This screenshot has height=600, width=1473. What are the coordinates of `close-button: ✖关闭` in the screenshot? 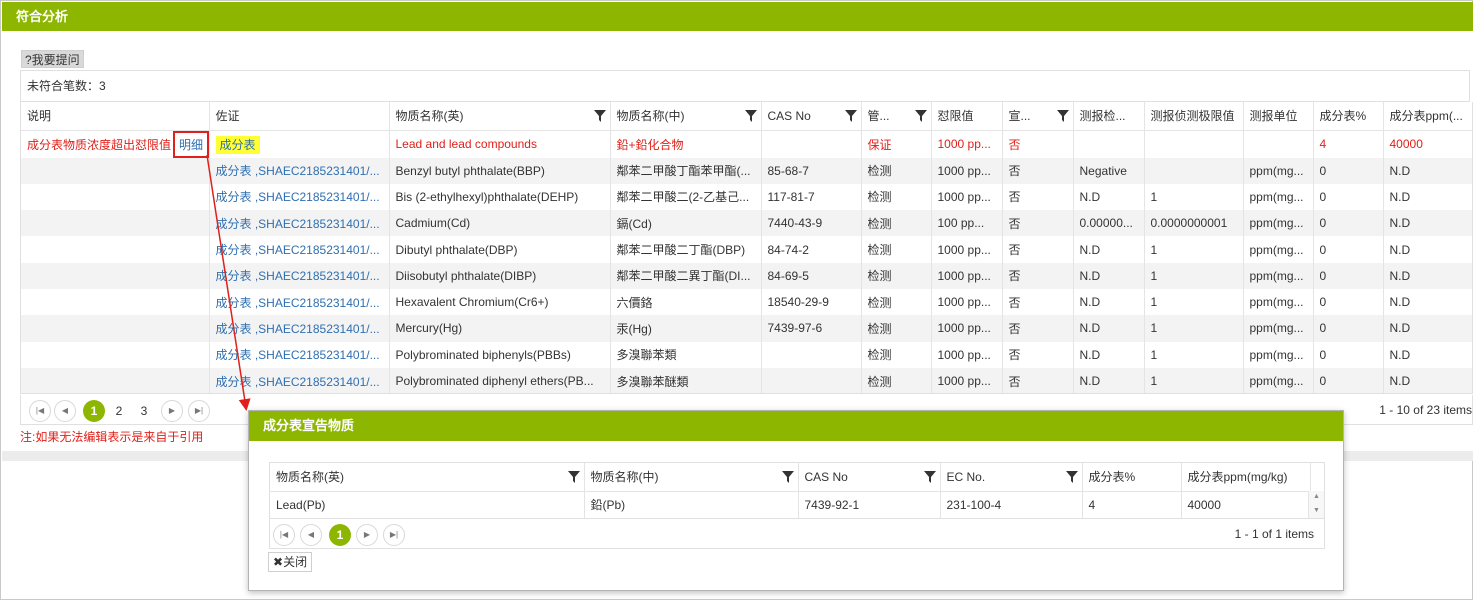 It's located at (290, 562).